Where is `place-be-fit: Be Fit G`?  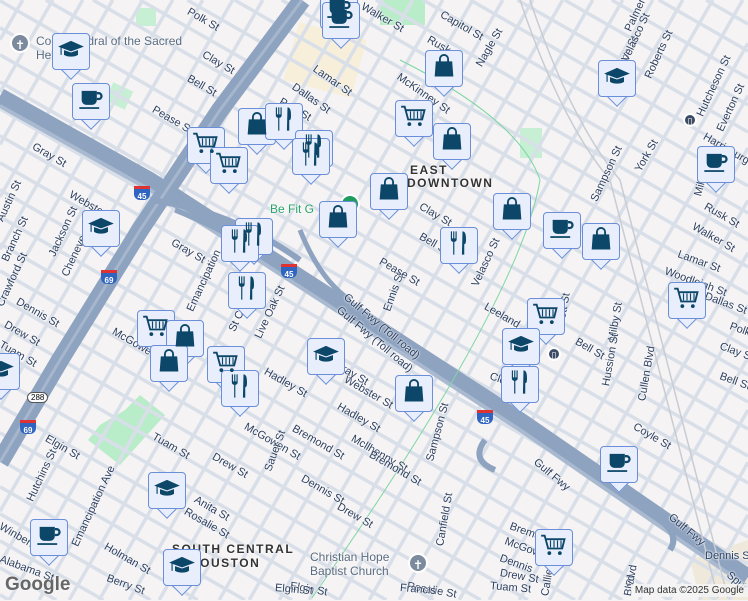 place-be-fit: Be Fit G is located at coordinates (292, 209).